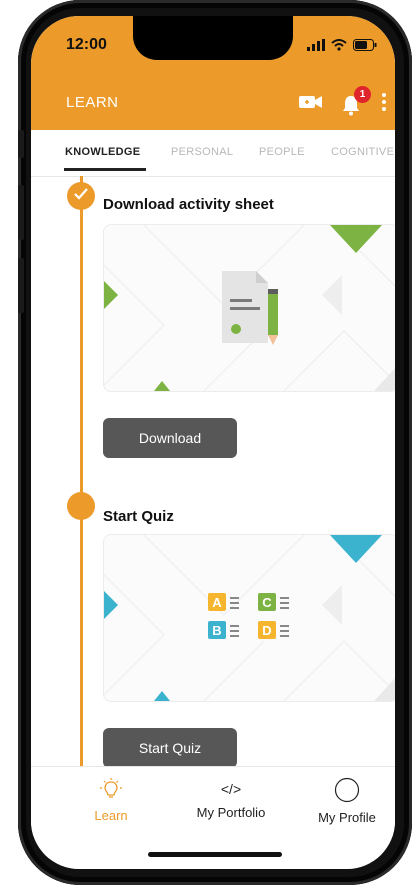  Describe the element at coordinates (231, 789) in the screenshot. I see `code-icon: </>` at that location.